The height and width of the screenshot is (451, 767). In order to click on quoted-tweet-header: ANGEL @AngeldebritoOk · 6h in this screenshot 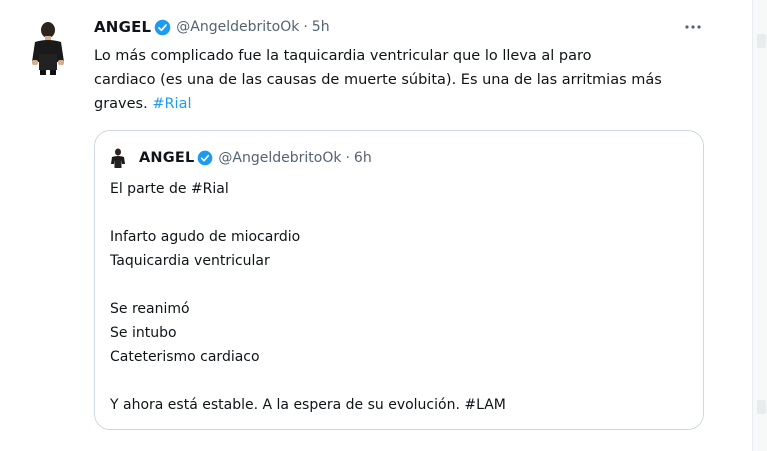, I will do `click(255, 158)`.